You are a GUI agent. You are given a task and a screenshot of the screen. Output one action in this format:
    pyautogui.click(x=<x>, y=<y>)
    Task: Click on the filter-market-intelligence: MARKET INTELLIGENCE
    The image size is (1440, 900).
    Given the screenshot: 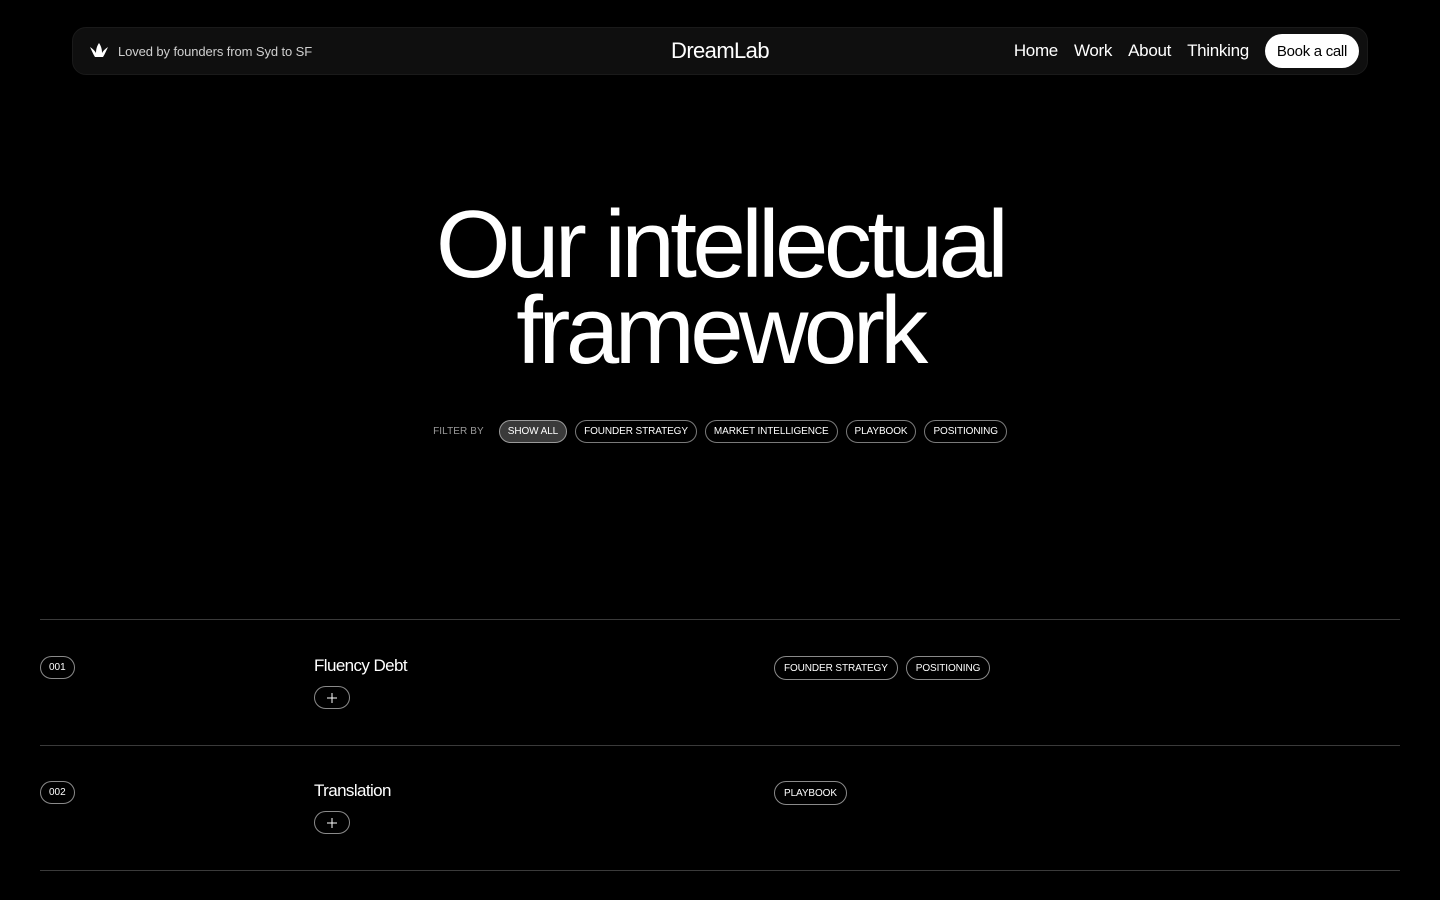 What is the action you would take?
    pyautogui.click(x=771, y=431)
    